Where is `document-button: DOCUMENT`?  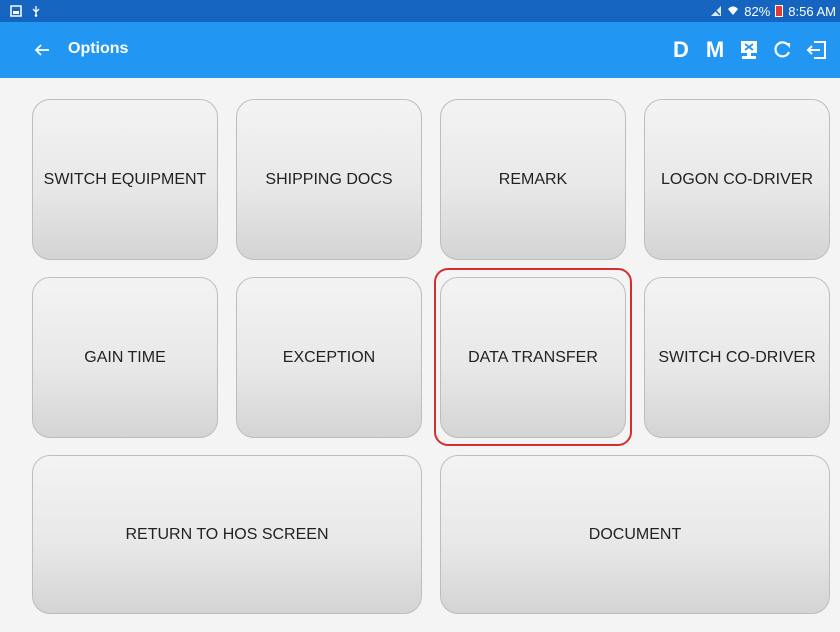 document-button: DOCUMENT is located at coordinates (635, 534).